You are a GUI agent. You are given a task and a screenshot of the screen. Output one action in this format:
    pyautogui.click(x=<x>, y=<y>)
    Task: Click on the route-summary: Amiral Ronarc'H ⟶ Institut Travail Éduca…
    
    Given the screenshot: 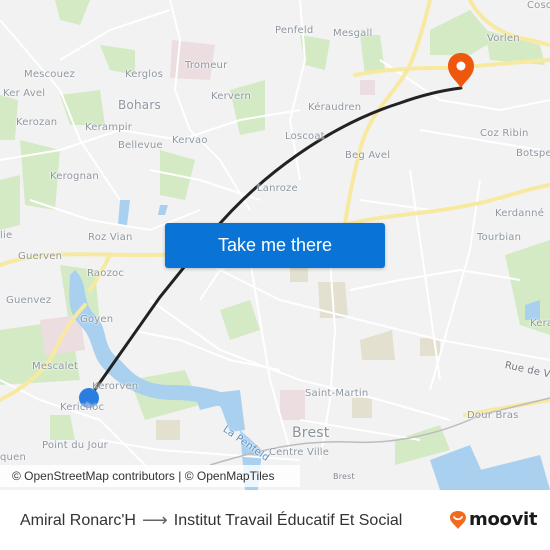 What is the action you would take?
    pyautogui.click(x=211, y=520)
    